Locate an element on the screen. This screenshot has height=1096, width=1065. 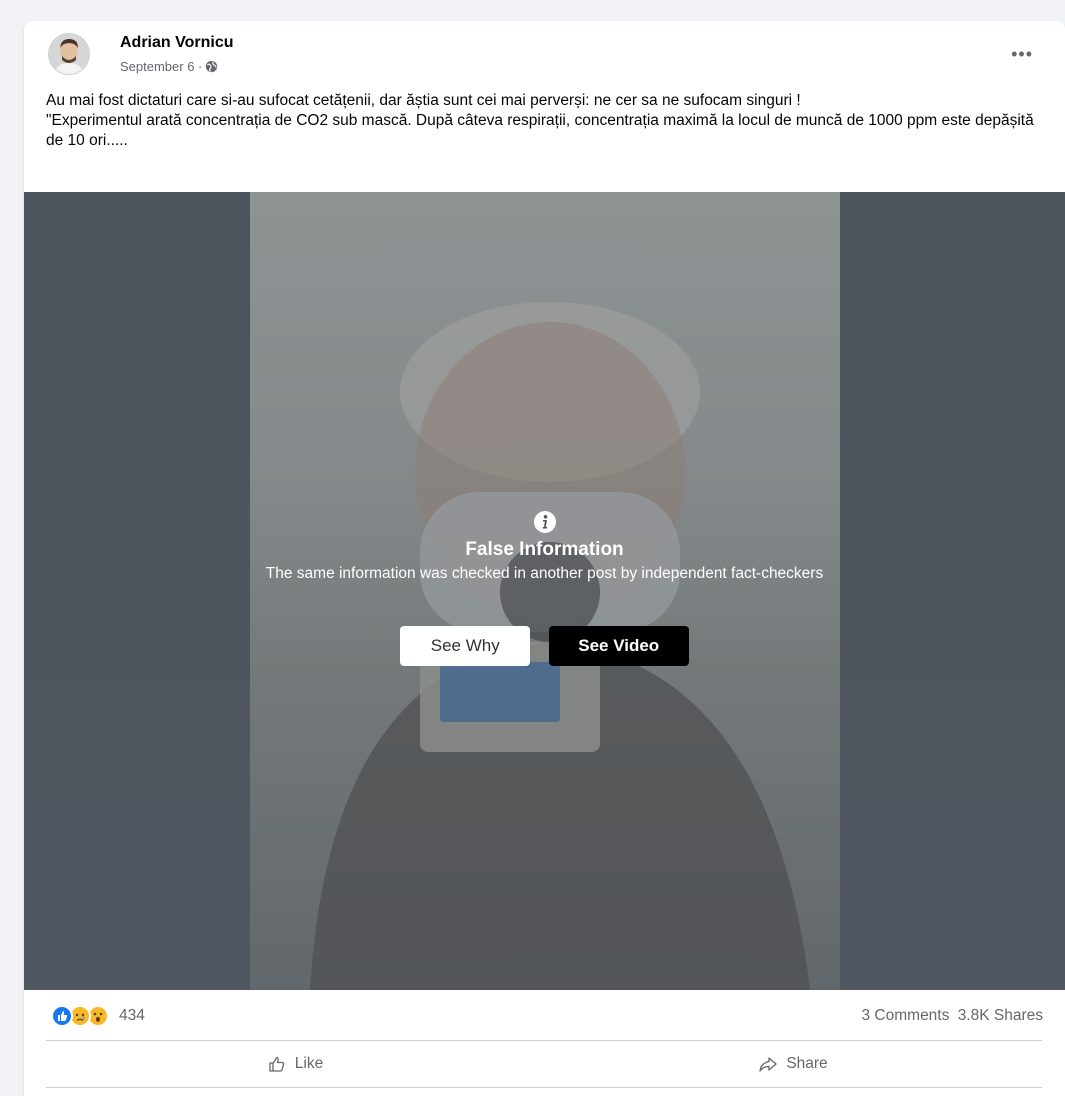
comments-count: 3 Comments is located at coordinates (906, 1015).